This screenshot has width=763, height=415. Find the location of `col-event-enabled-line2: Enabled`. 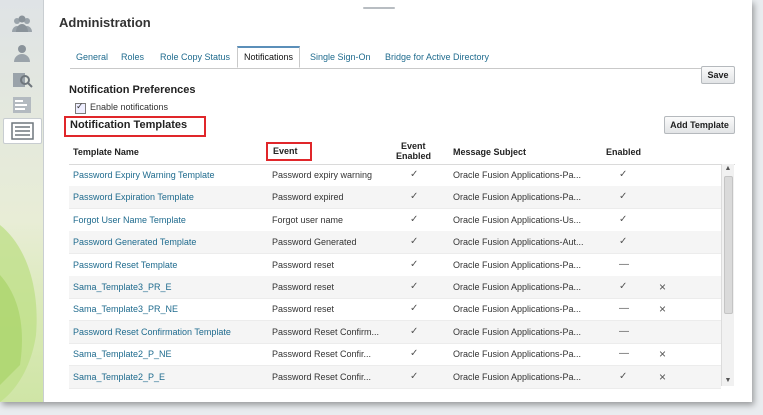

col-event-enabled-line2: Enabled is located at coordinates (413, 156).